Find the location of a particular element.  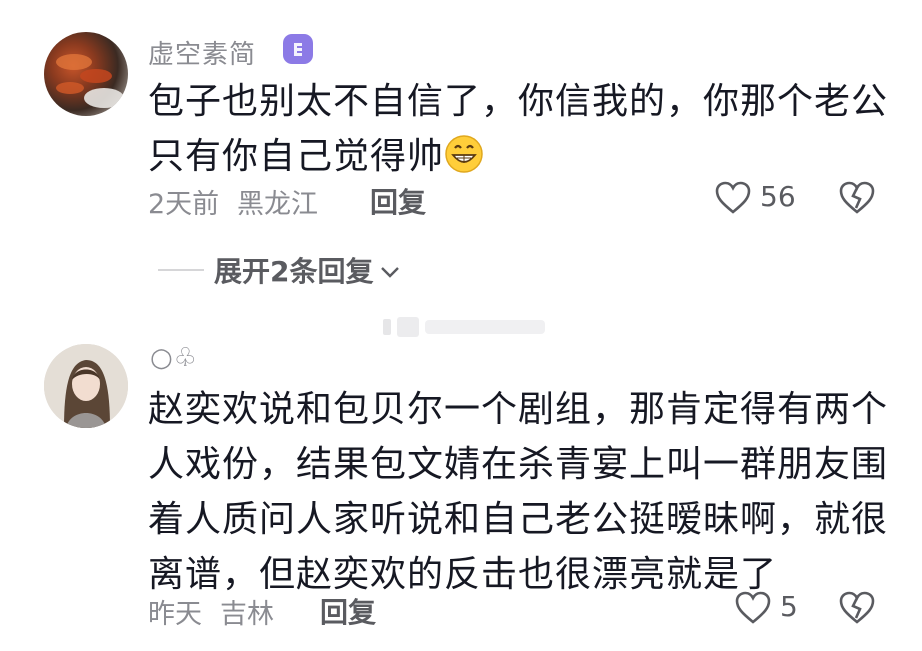

comment-time: 2天前 is located at coordinates (184, 204).